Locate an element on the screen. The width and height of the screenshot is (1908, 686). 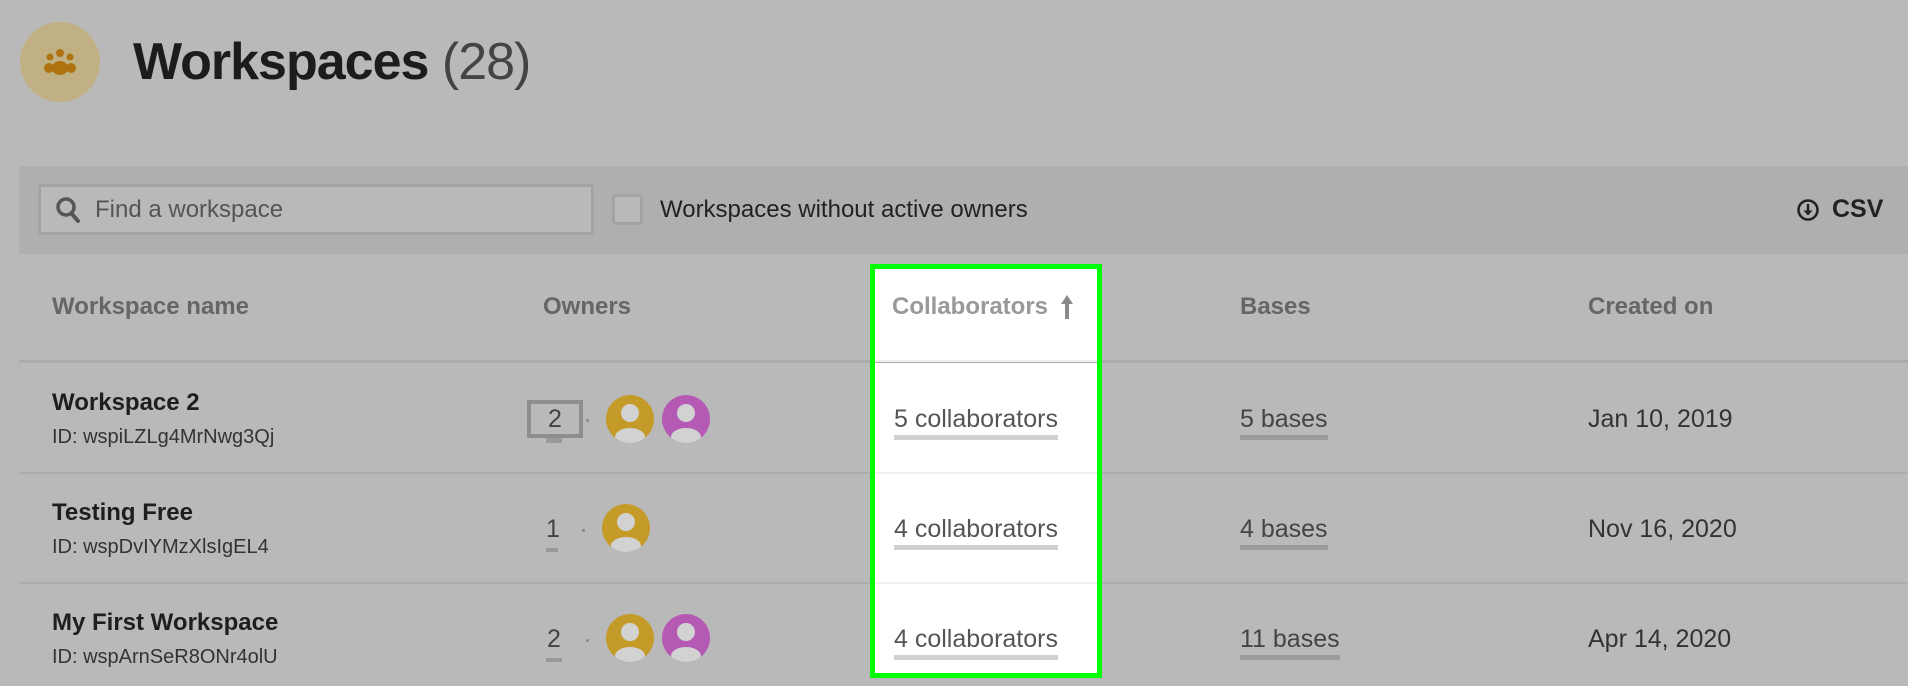
owner-count-badge: 1 is located at coordinates (553, 529).